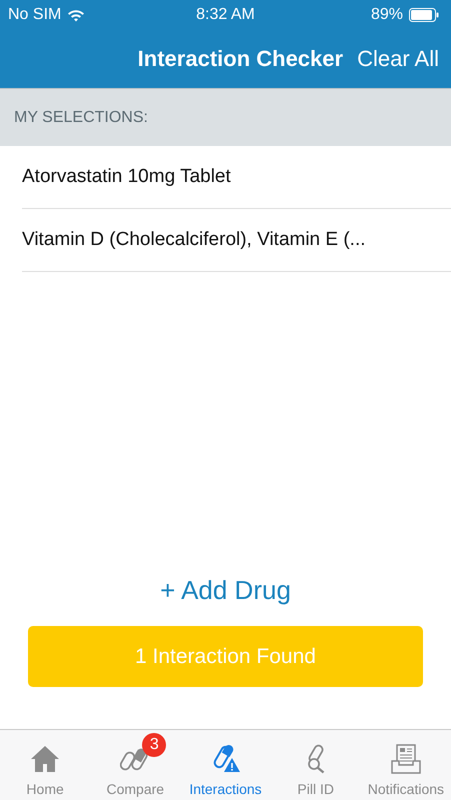 Image resolution: width=451 pixels, height=800 pixels. I want to click on drug-list-item: Atorvastatin 10mg Tablet, so click(236, 177).